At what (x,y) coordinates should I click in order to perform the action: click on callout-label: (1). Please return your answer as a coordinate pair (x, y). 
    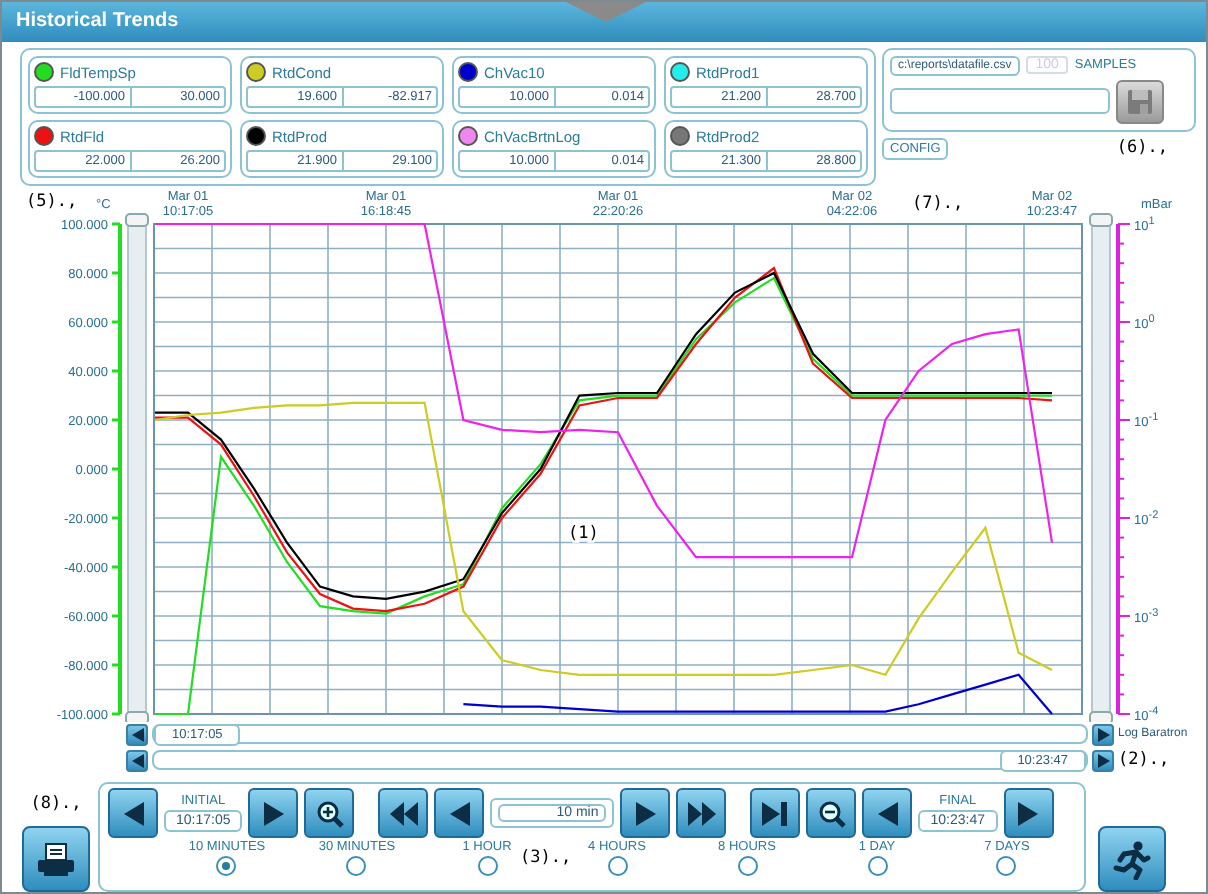
    Looking at the image, I should click on (583, 533).